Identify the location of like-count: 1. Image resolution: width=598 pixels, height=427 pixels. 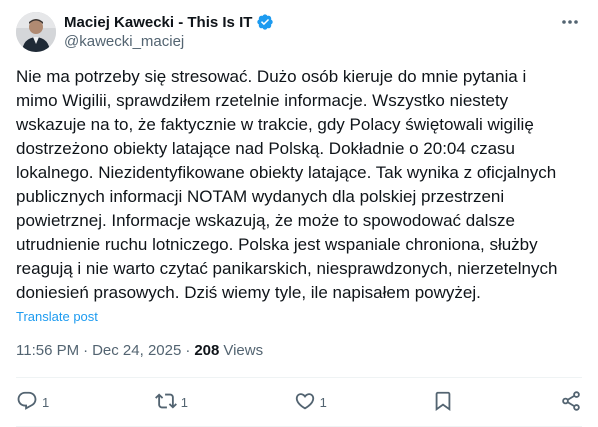
(323, 402).